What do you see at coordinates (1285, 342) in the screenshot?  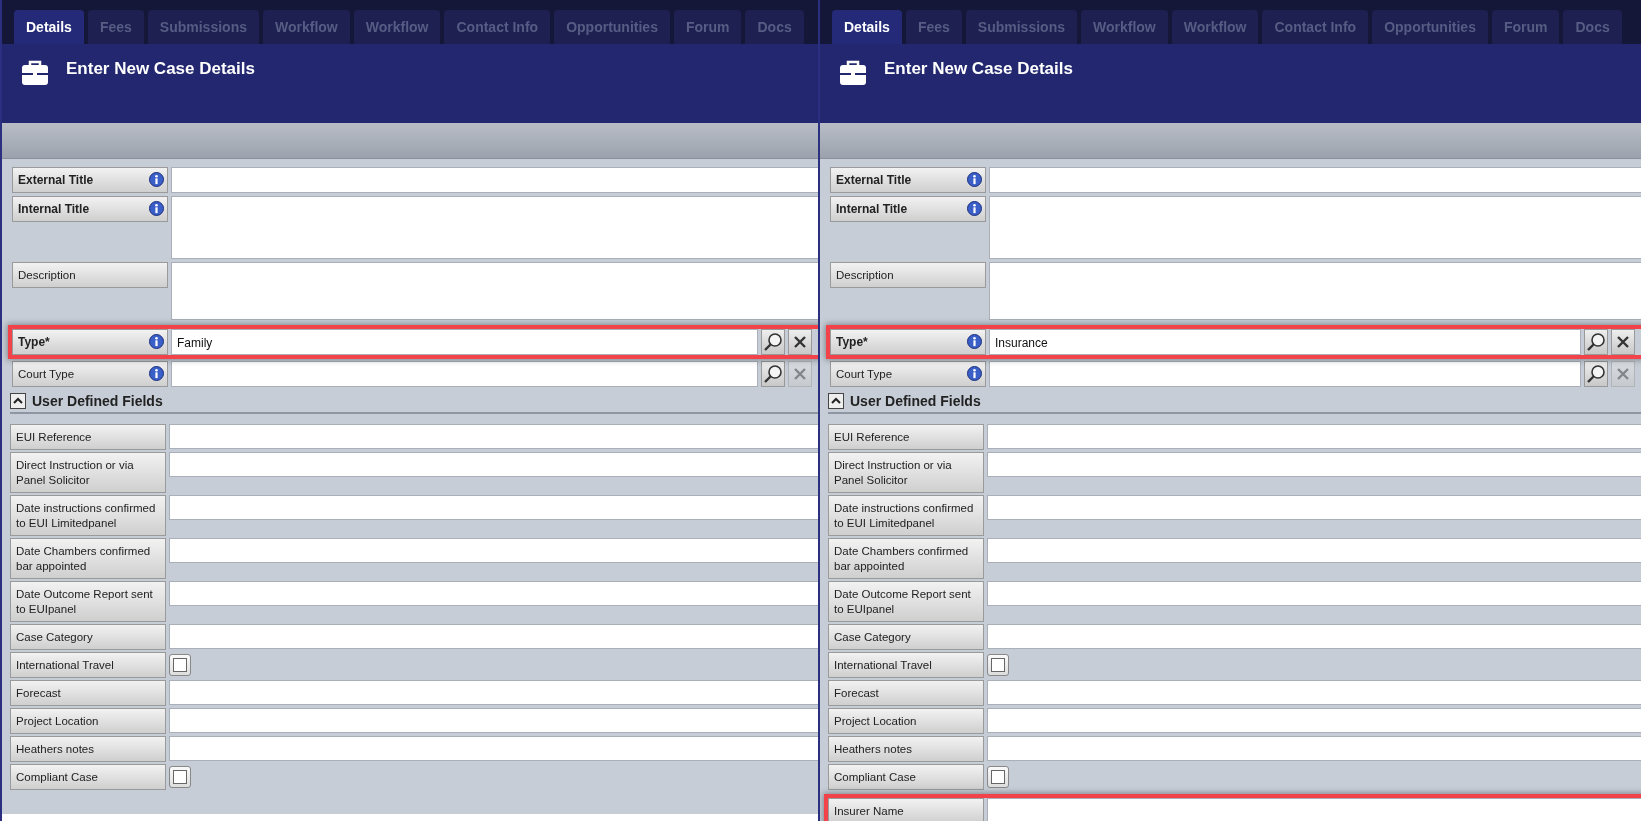 I see `lookup-field: Insurance` at bounding box center [1285, 342].